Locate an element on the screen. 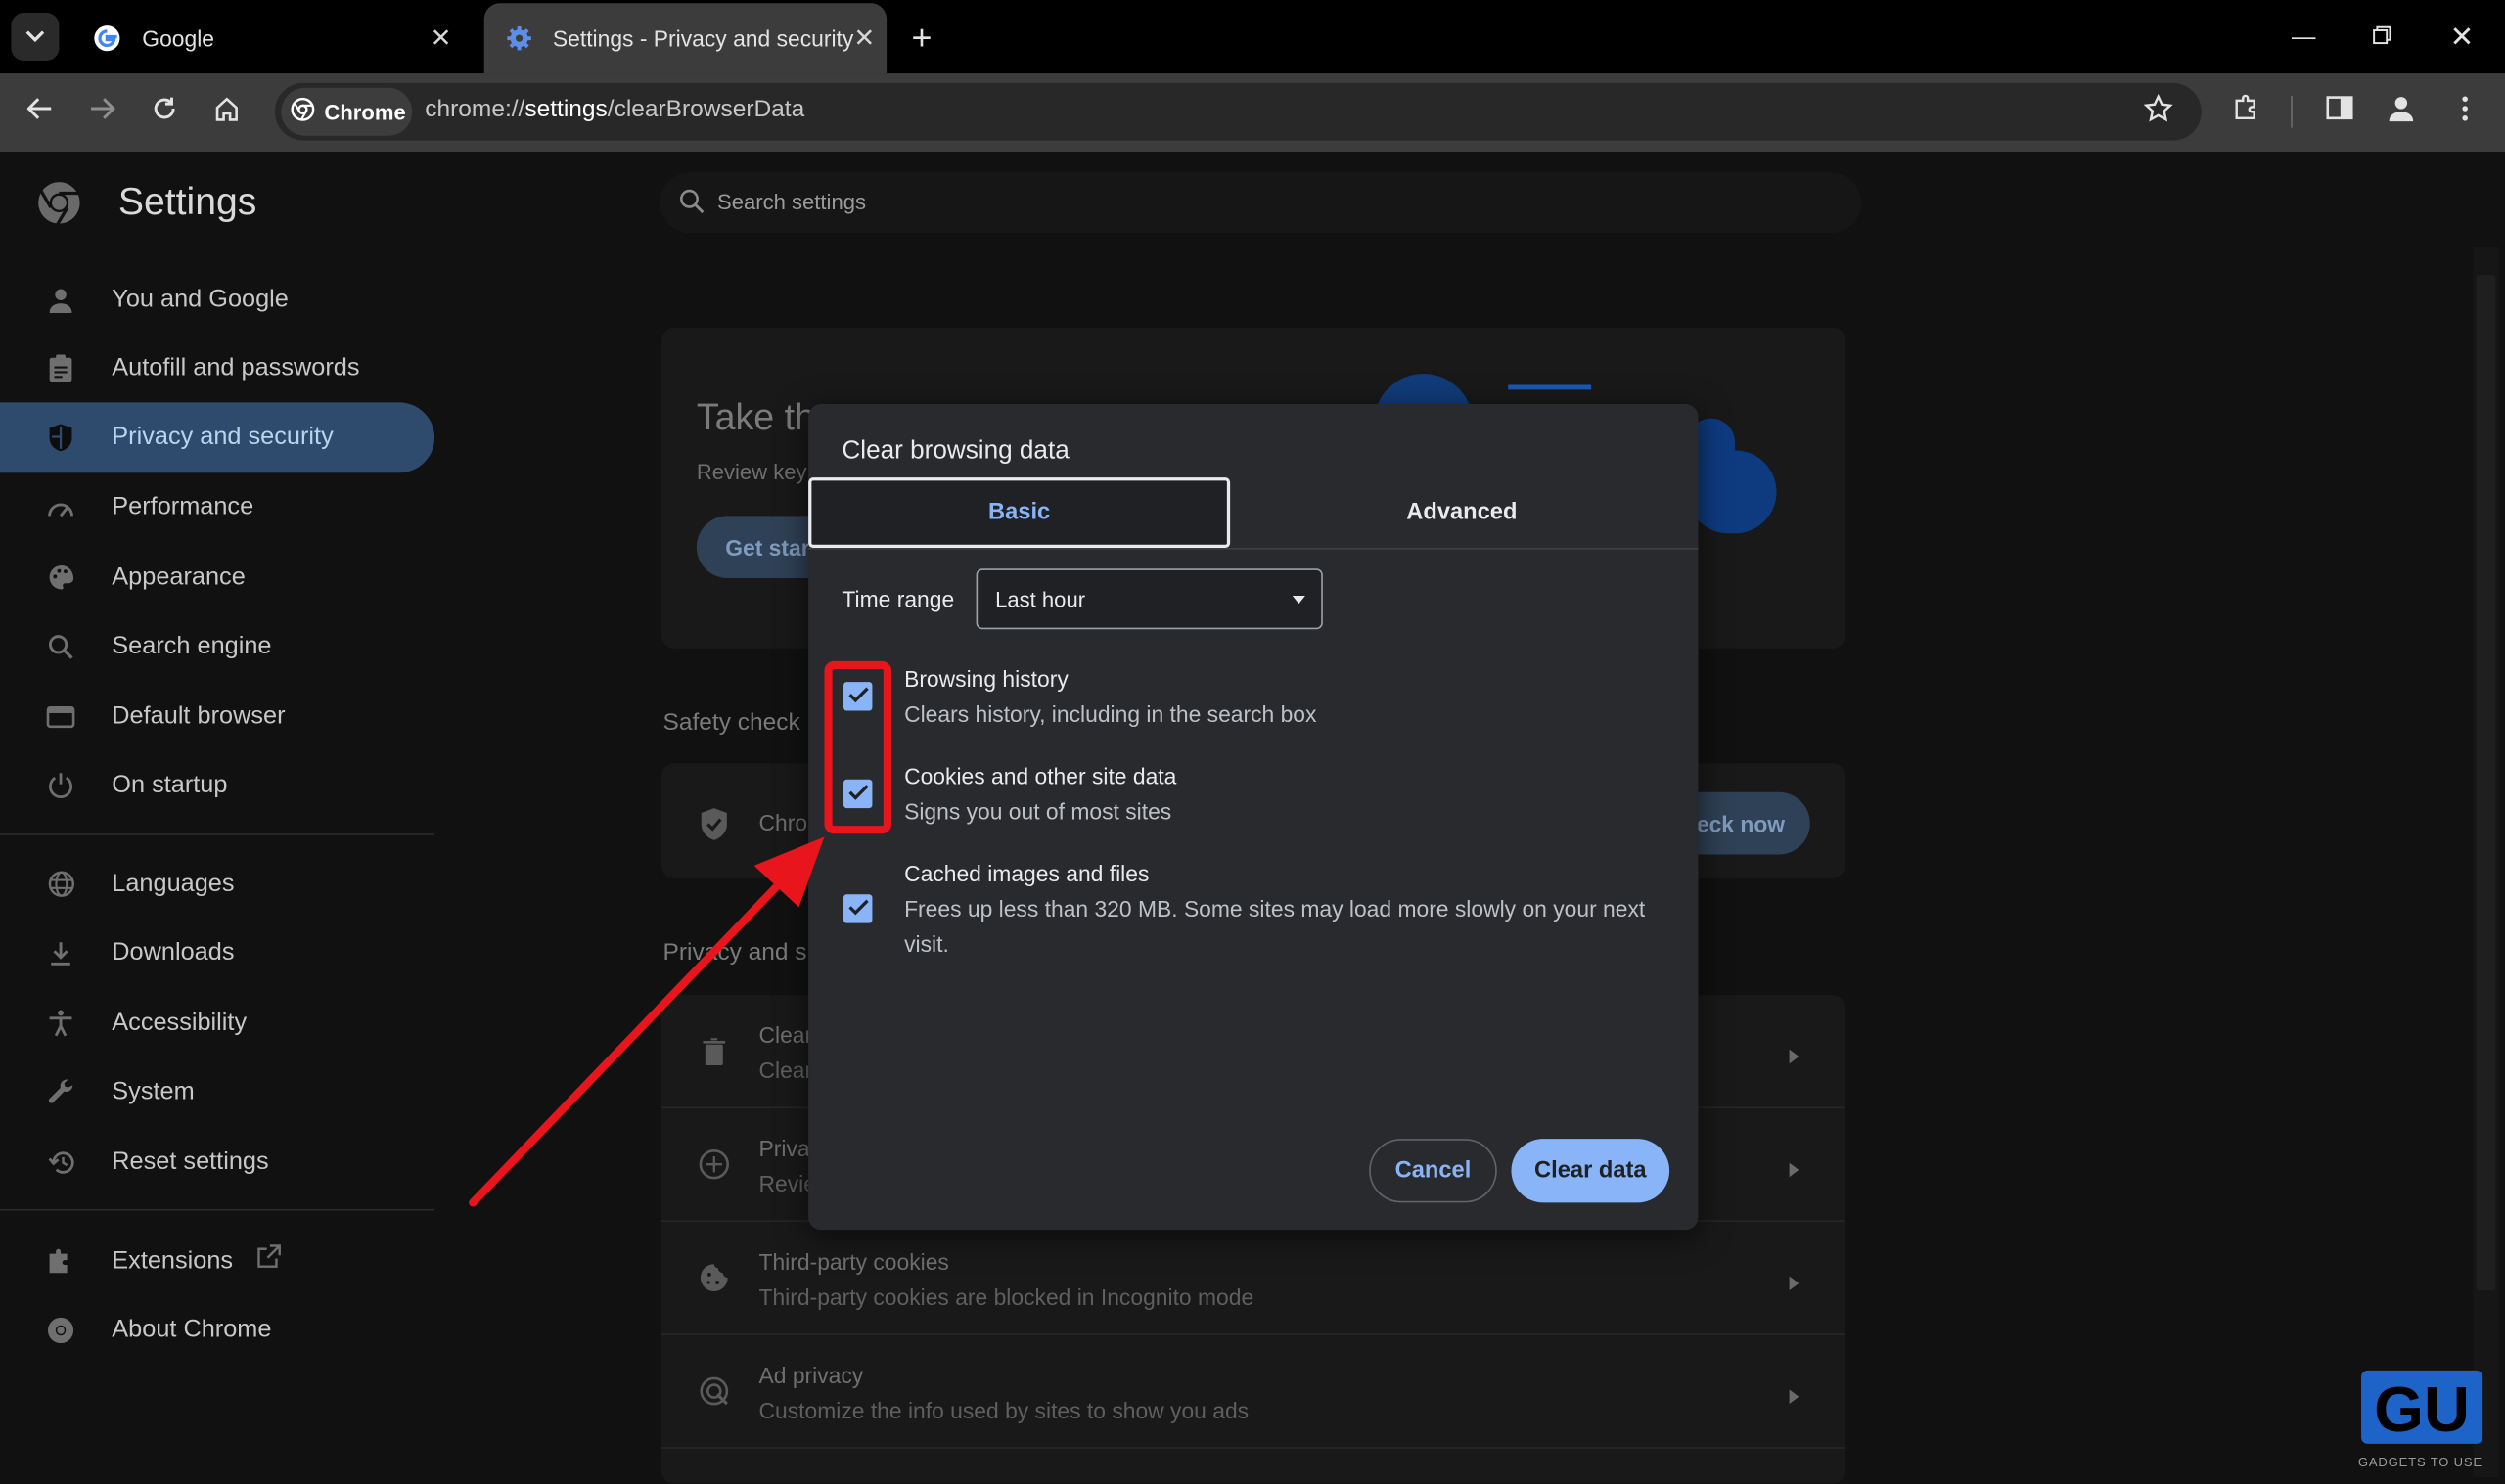  nav-label: Privacy and security is located at coordinates (223, 437).